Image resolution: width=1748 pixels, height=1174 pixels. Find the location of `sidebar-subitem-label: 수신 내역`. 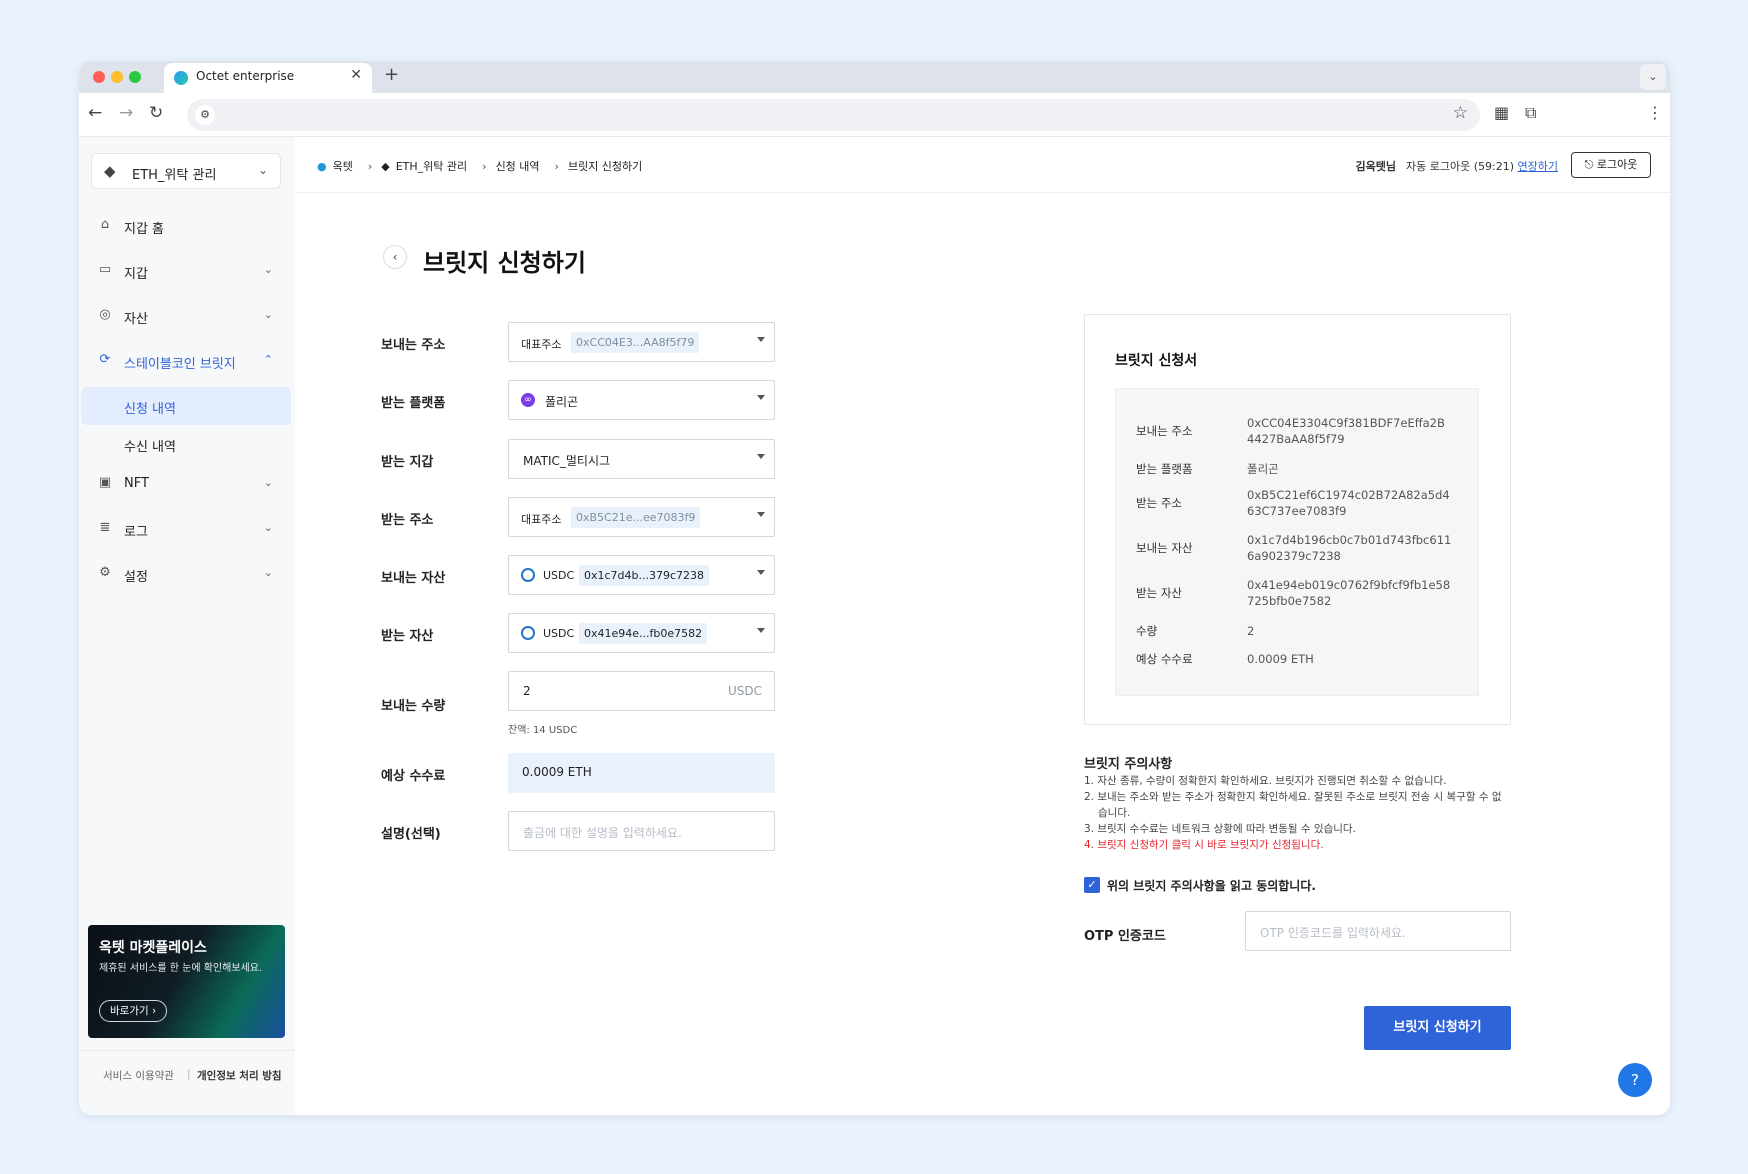

sidebar-subitem-label: 수신 내역 is located at coordinates (150, 447).